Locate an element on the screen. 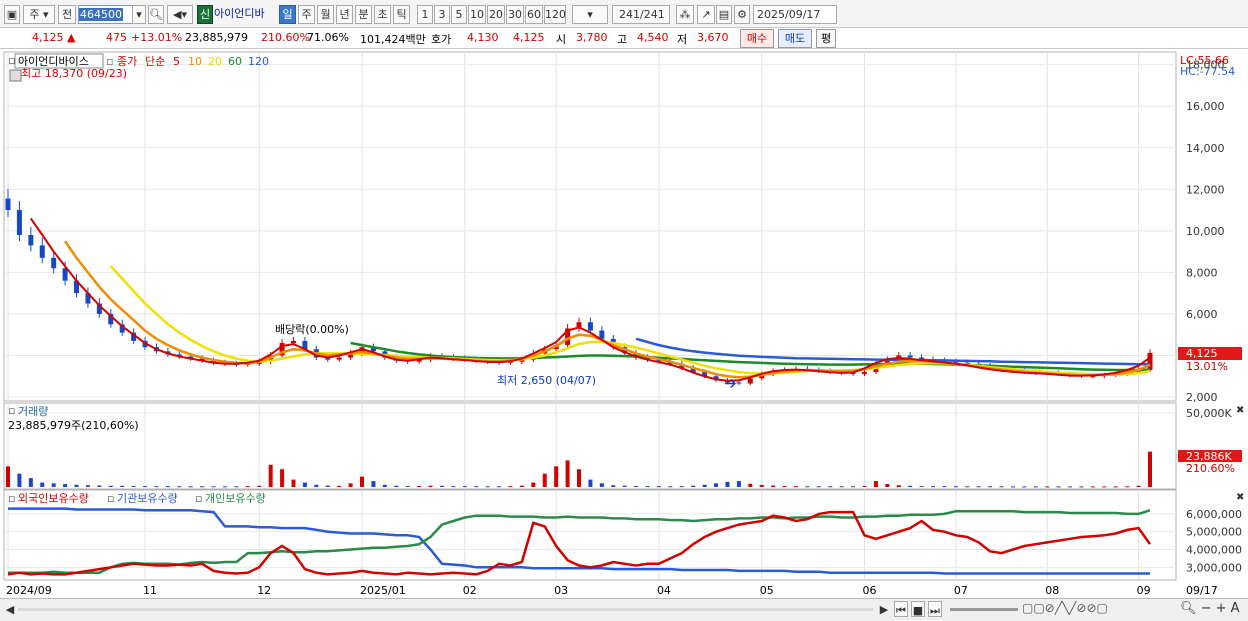 The height and width of the screenshot is (621, 1248). gear-icon: ⚙ is located at coordinates (742, 14).